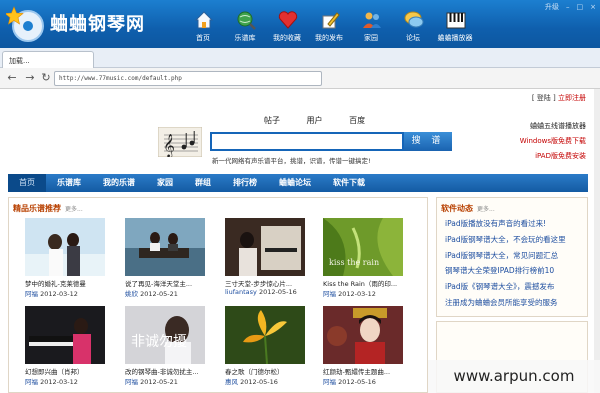 The image size is (600, 393). What do you see at coordinates (231, 382) in the screenshot?
I see `card-user: 惠风` at bounding box center [231, 382].